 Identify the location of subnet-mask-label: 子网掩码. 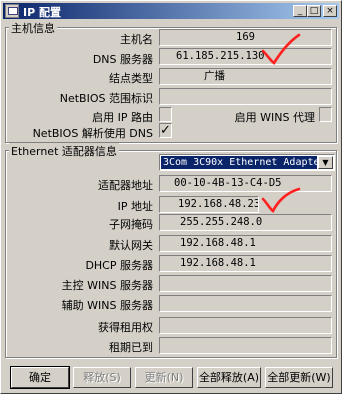
(131, 224).